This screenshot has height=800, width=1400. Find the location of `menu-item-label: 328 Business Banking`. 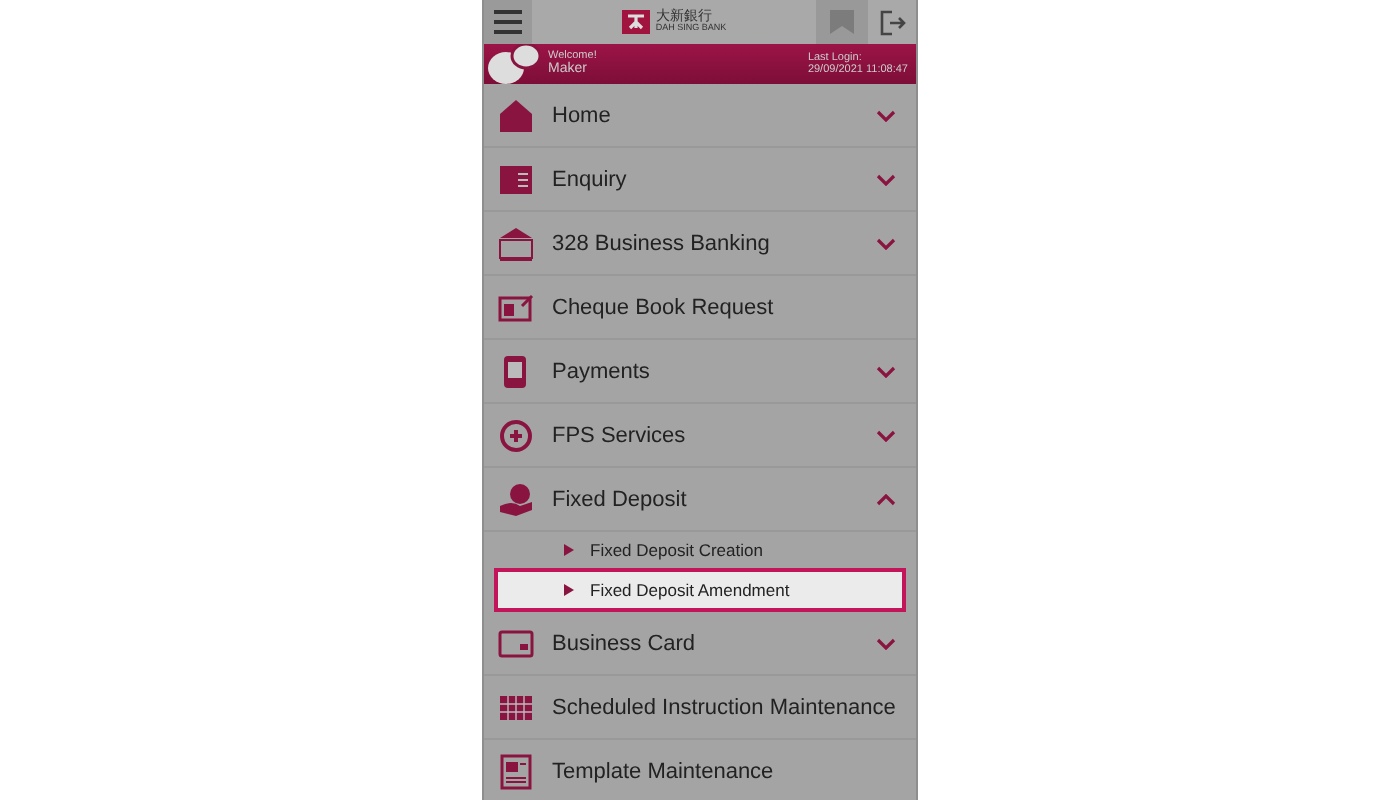

menu-item-label: 328 Business Banking is located at coordinates (662, 243).